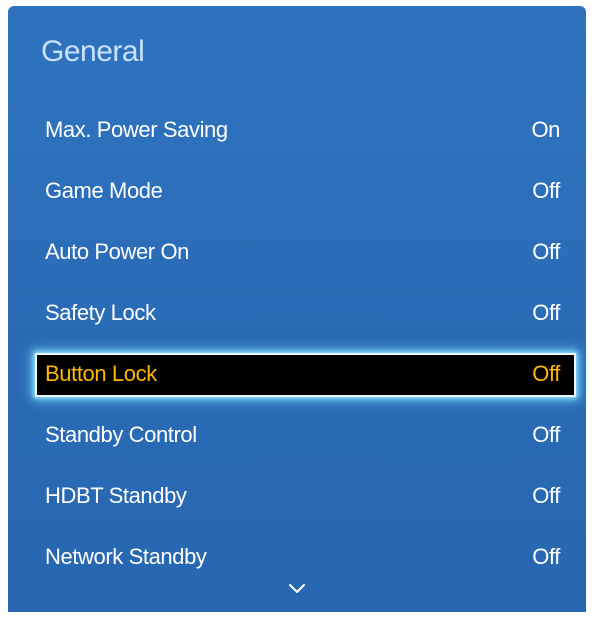 This screenshot has width=596, height=620. Describe the element at coordinates (297, 314) in the screenshot. I see `menu-item-safety-lock: Safety Lock Off` at that location.